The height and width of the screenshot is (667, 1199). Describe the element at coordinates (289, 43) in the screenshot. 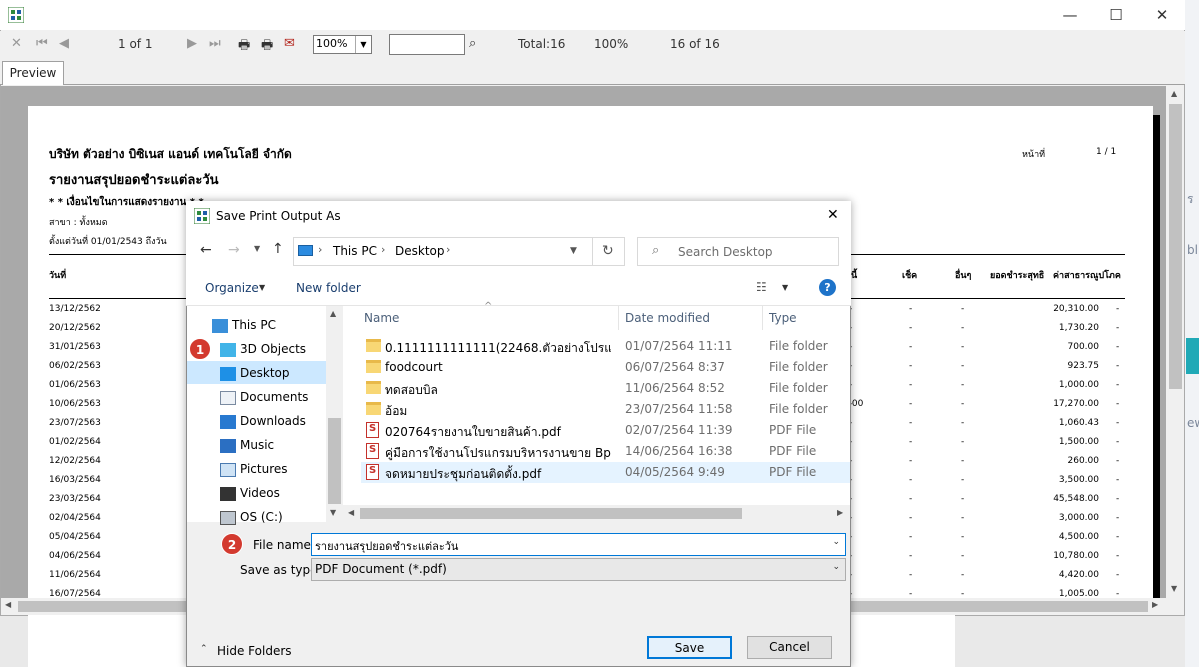

I see `export-icon: ✉` at that location.